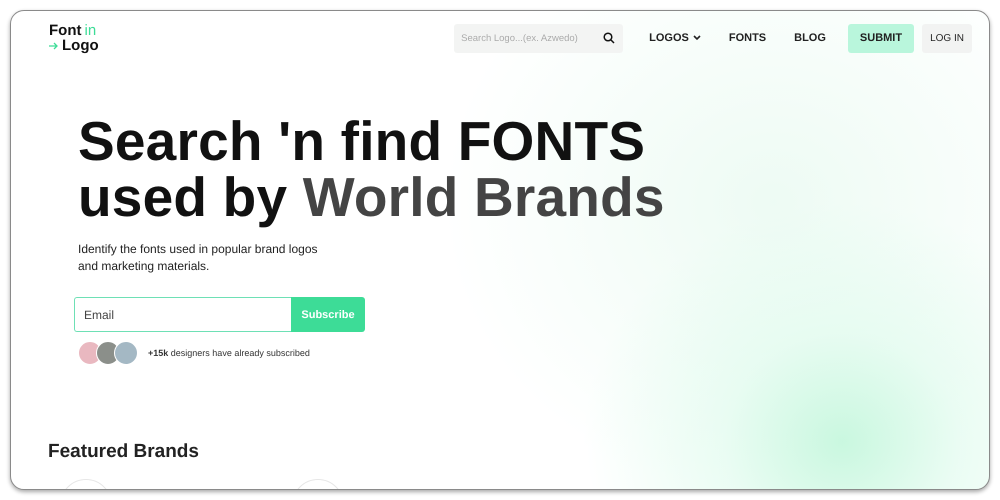 The height and width of the screenshot is (500, 1000). I want to click on hero-subtitle: Identify the fonts used in popular brand logos and marketing materials., so click(198, 258).